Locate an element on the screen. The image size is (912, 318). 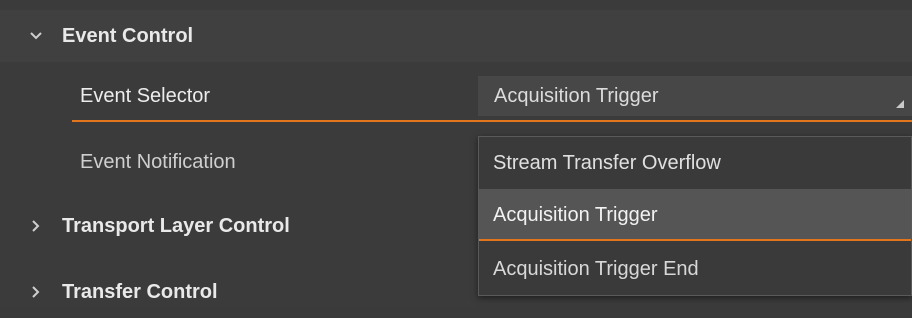
section-title: Transport Layer Control is located at coordinates (176, 225).